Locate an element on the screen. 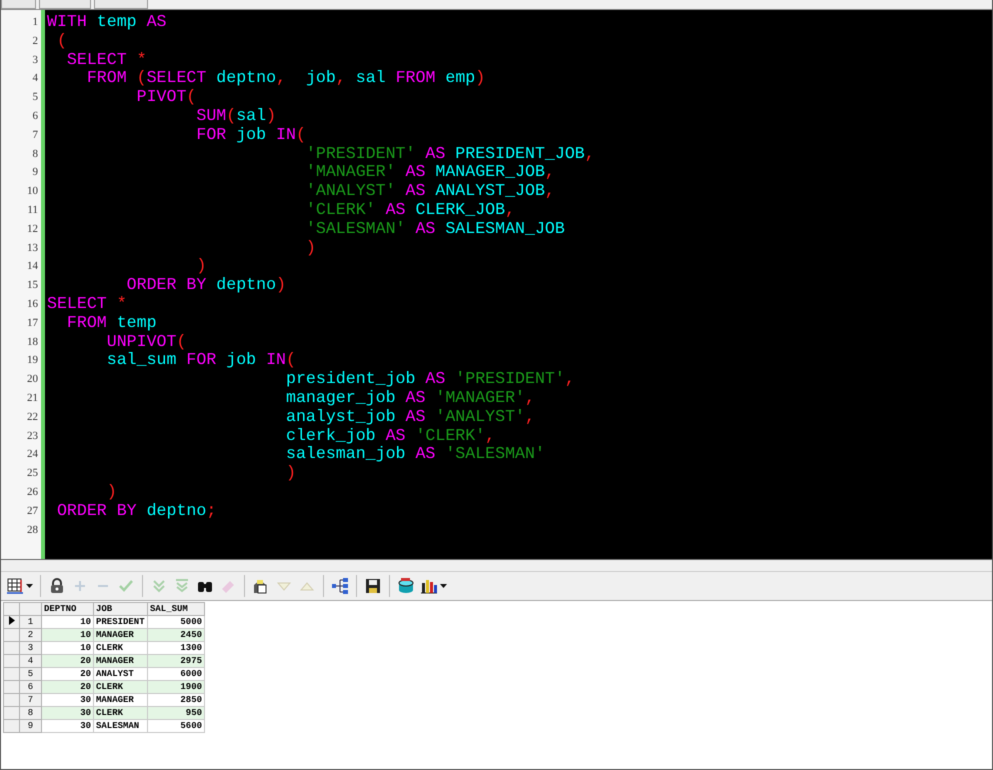 This screenshot has width=993, height=770. line-number: 28 is located at coordinates (33, 530).